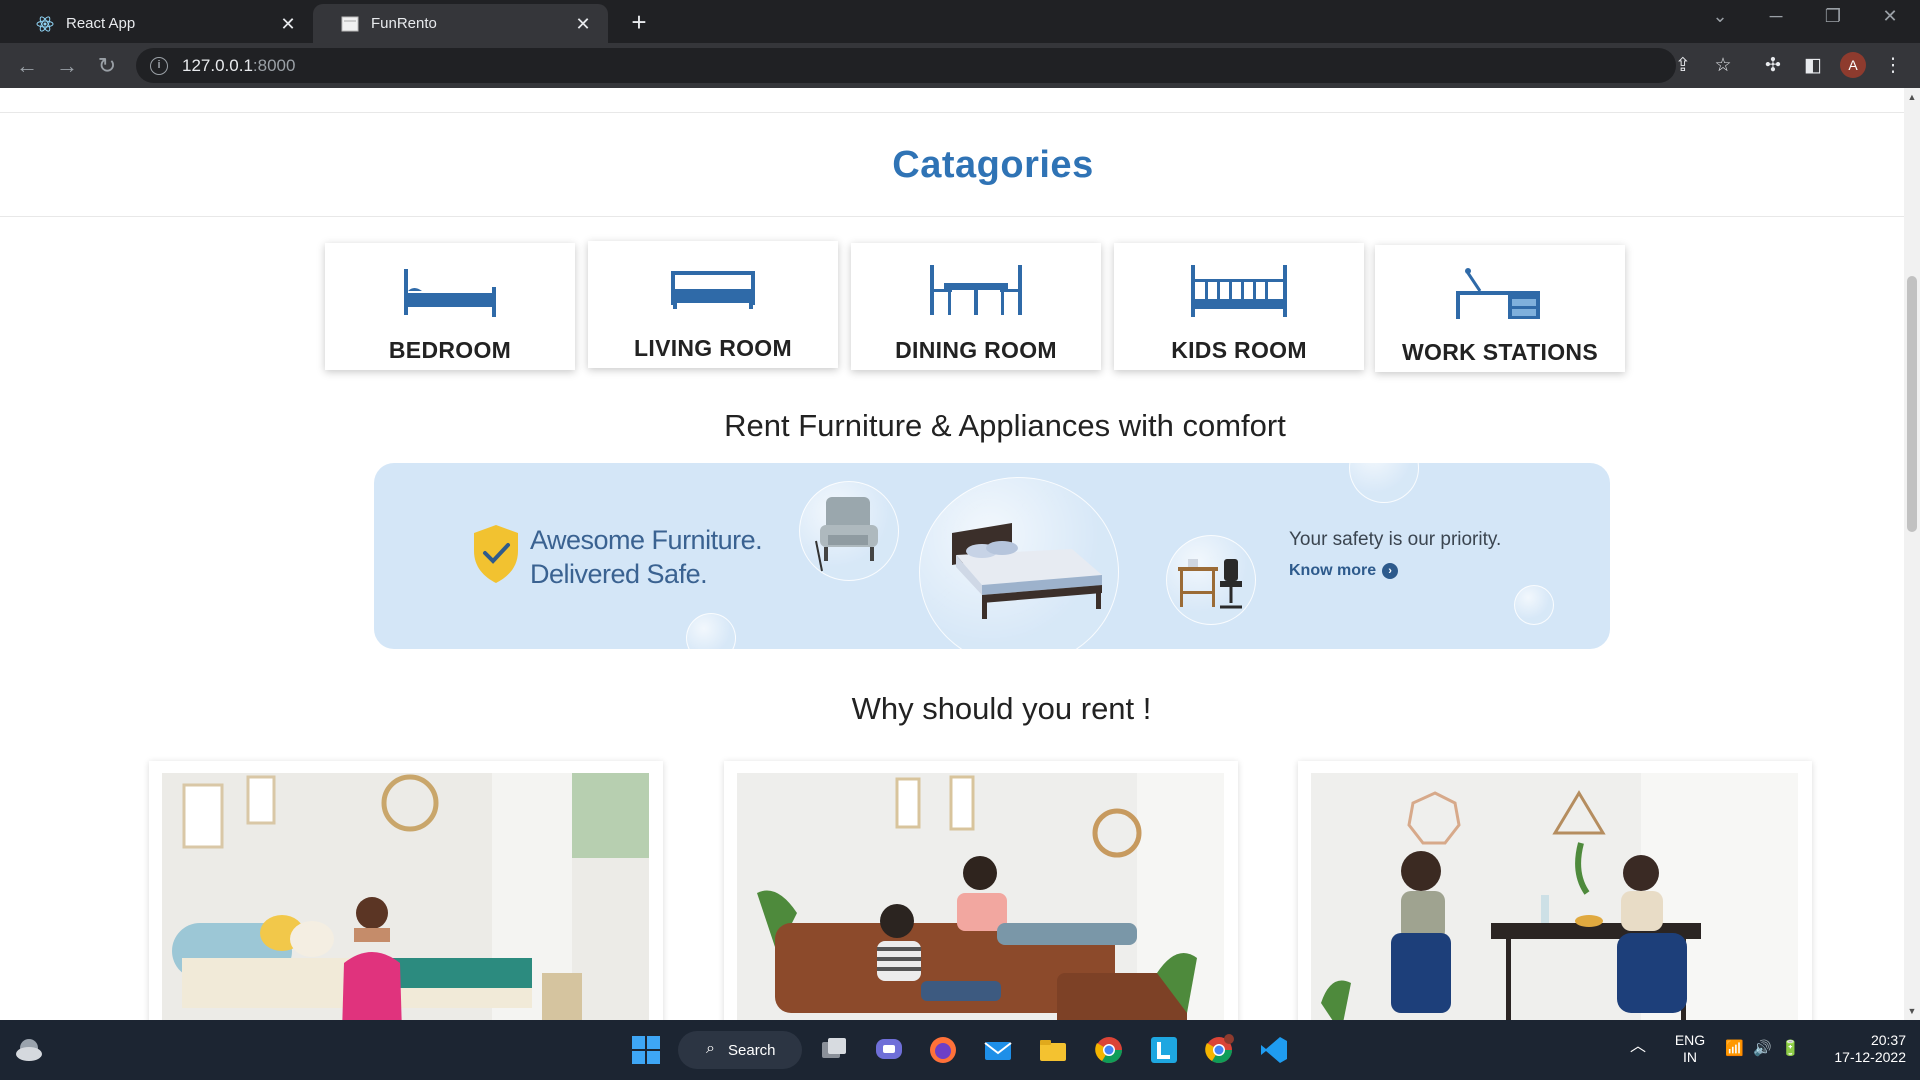 This screenshot has width=1920, height=1080. Describe the element at coordinates (405, 896) in the screenshot. I see `woman-meditating-bedroom-image` at that location.